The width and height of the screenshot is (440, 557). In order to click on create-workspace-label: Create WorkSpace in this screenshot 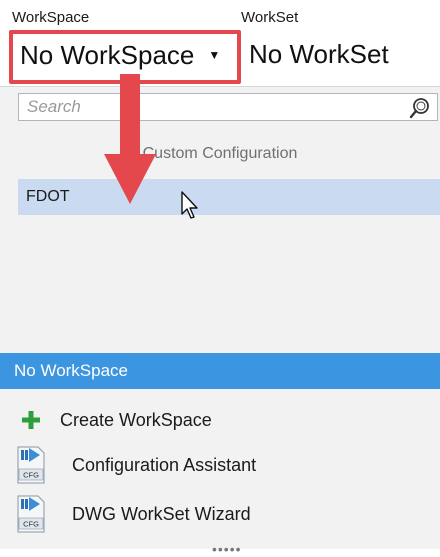, I will do `click(136, 419)`.